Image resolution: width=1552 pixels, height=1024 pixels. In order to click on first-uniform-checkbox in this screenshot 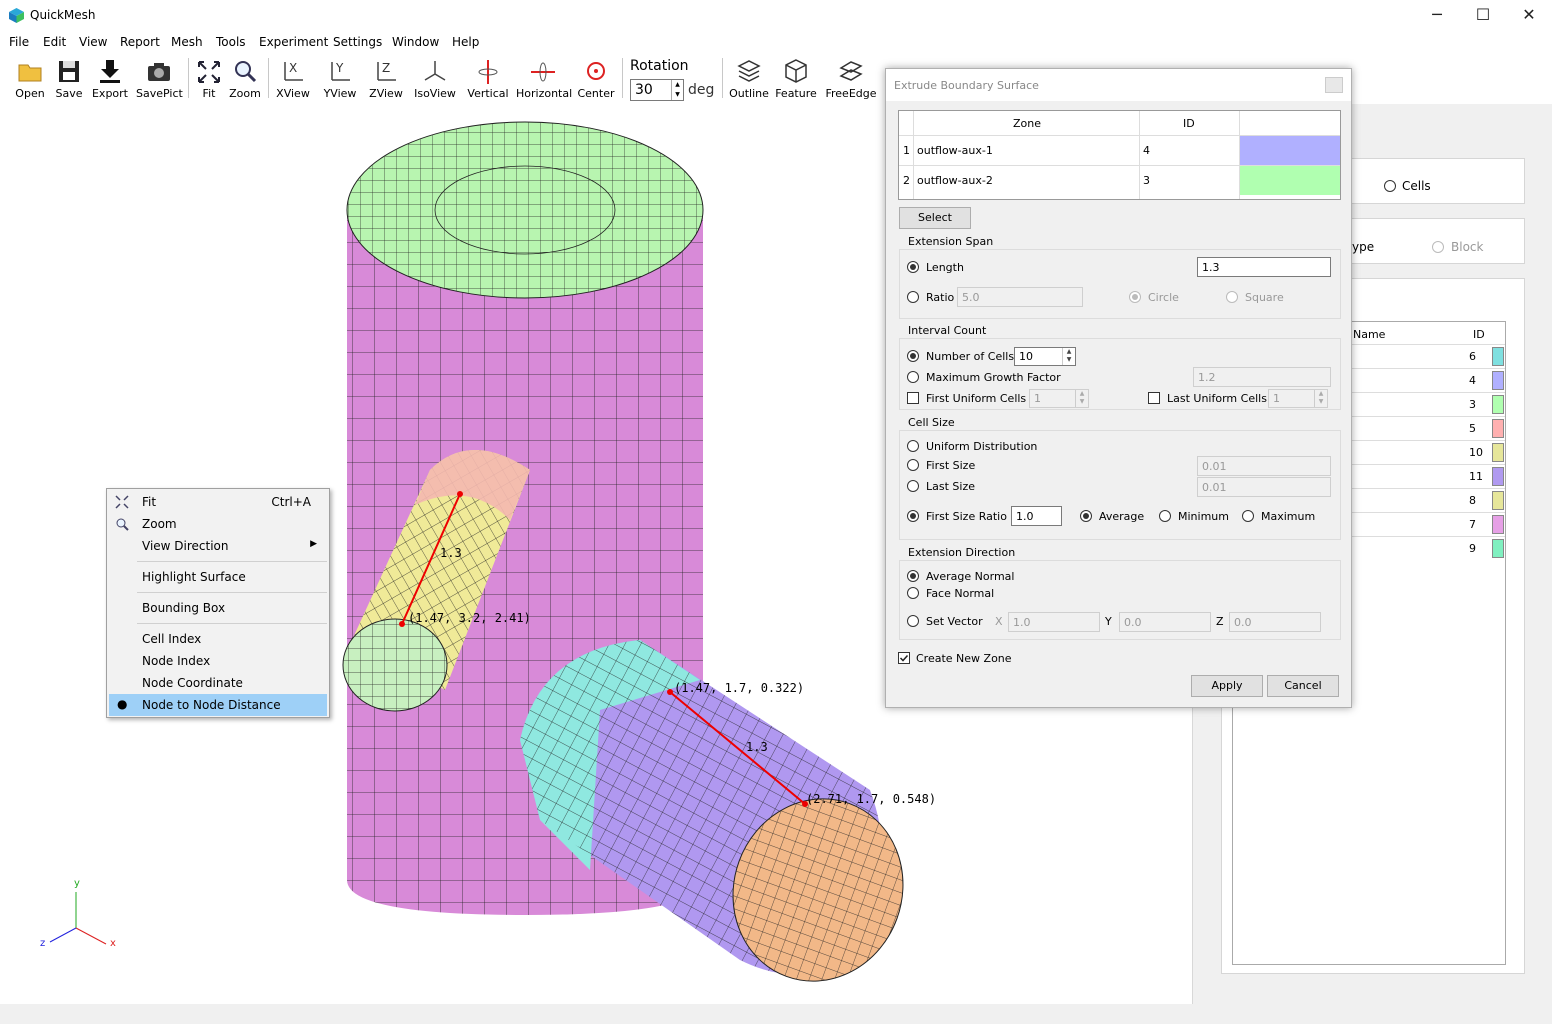, I will do `click(913, 398)`.